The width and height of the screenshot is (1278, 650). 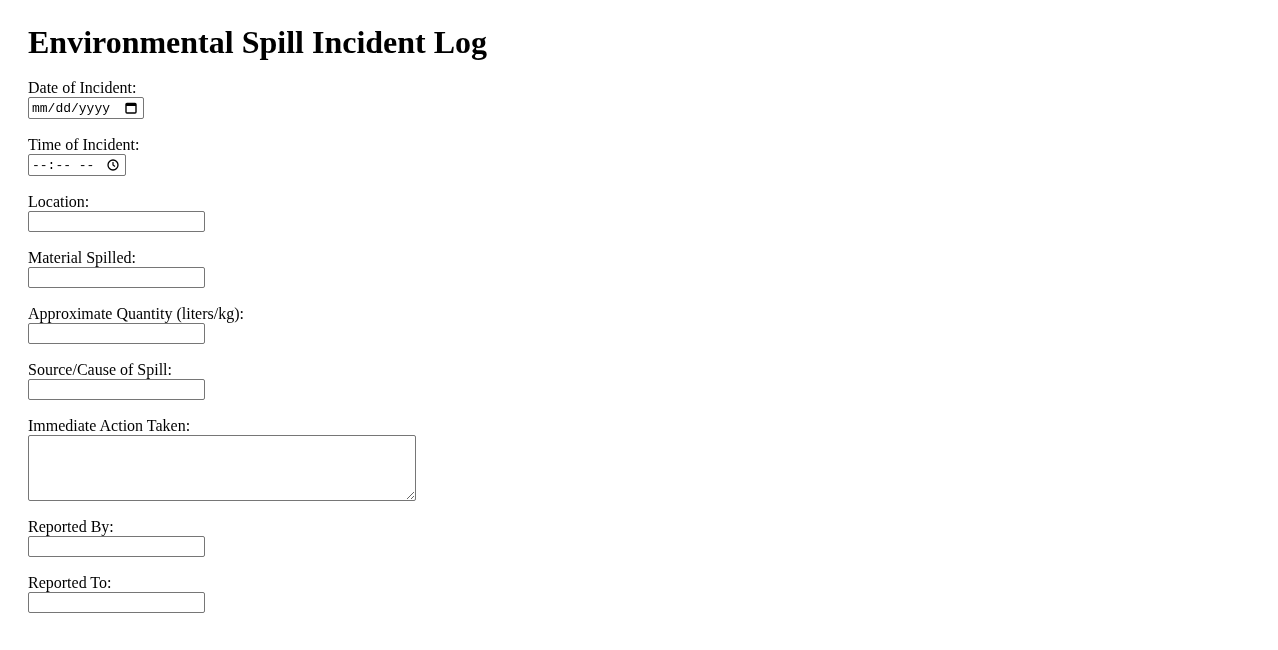 What do you see at coordinates (77, 165) in the screenshot?
I see `time-field: --:-- --` at bounding box center [77, 165].